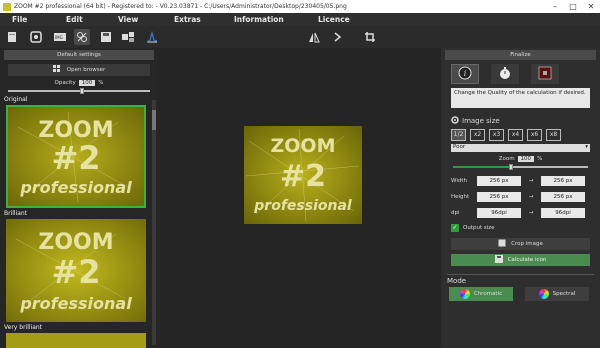  Describe the element at coordinates (563, 181) in the screenshot. I see `width-target-field: 256 px` at that location.